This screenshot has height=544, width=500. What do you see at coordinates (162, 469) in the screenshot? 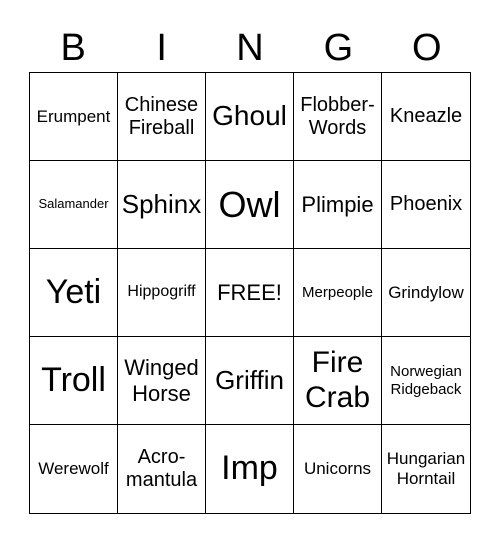
I see `bingo-cell: Acro-mantula` at bounding box center [162, 469].